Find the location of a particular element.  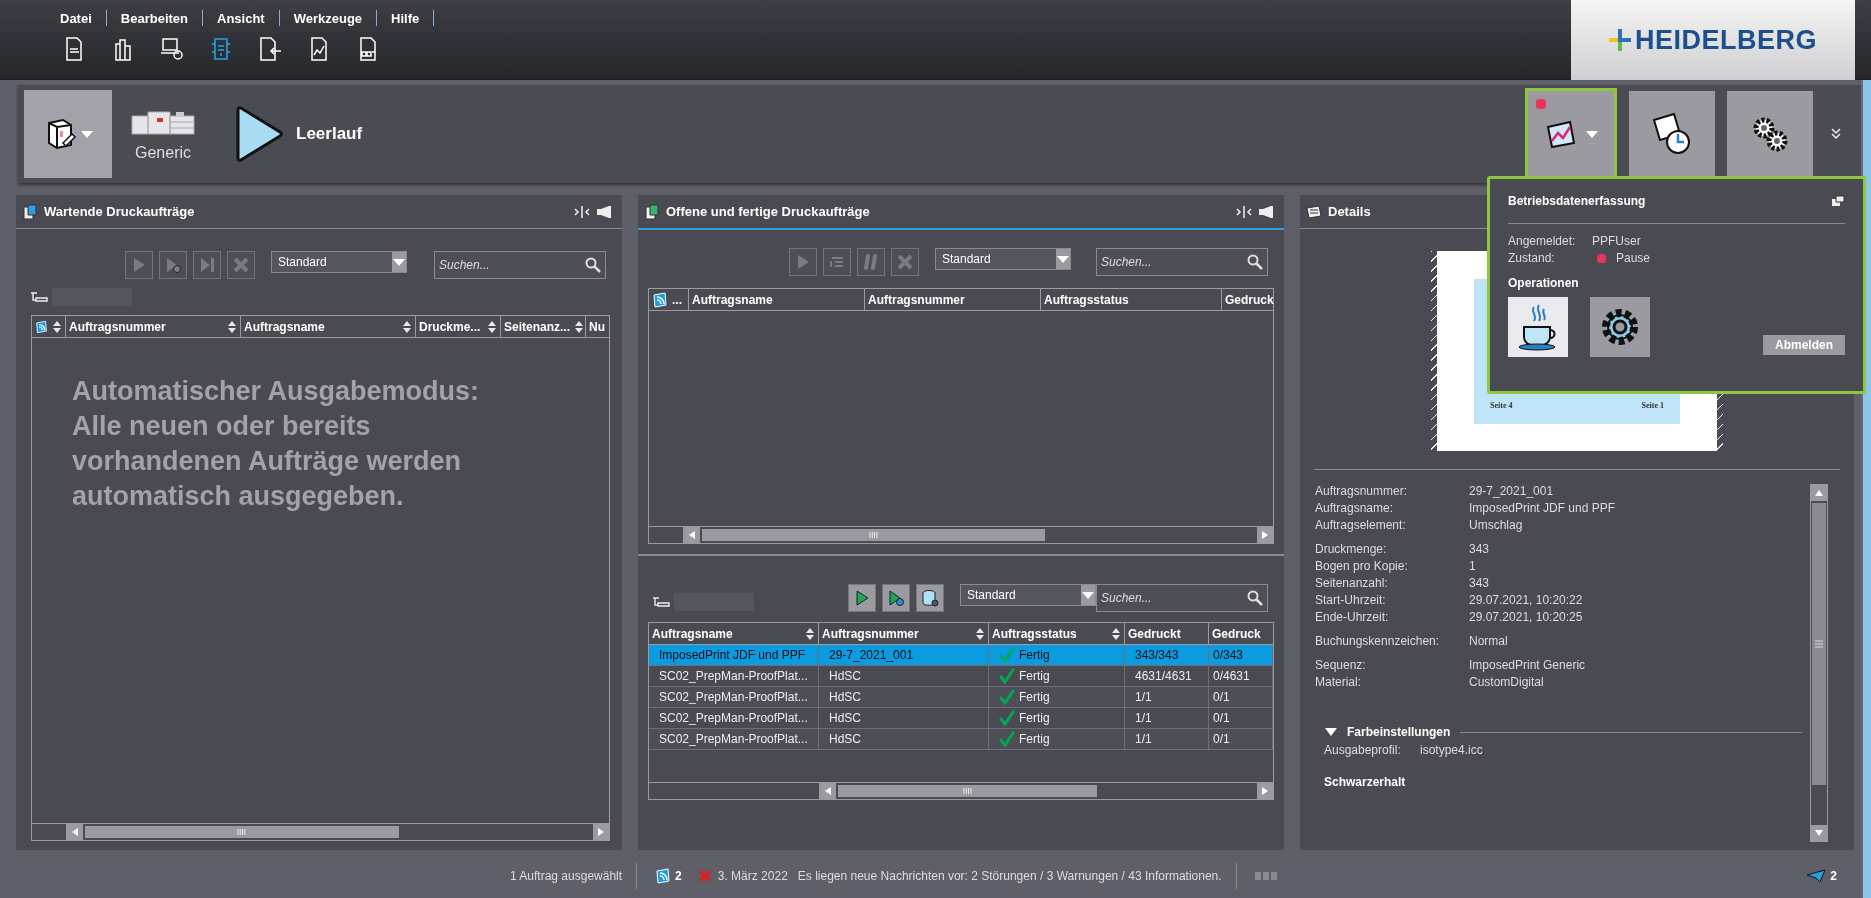

play-settings-icon is located at coordinates (896, 598).